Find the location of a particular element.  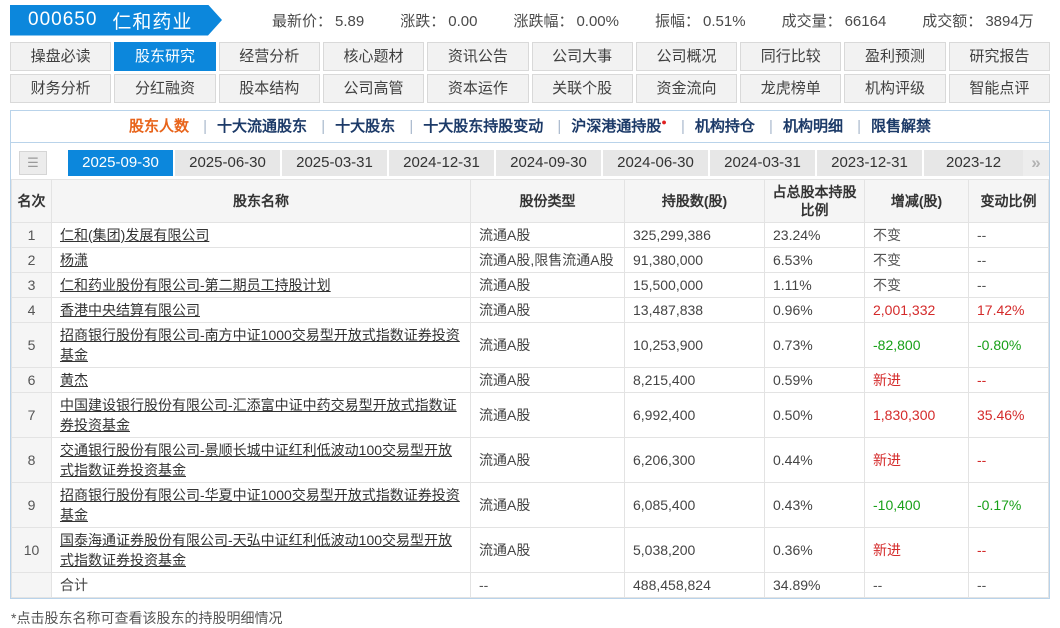

subnav-item: 股东人数 is located at coordinates (159, 126).